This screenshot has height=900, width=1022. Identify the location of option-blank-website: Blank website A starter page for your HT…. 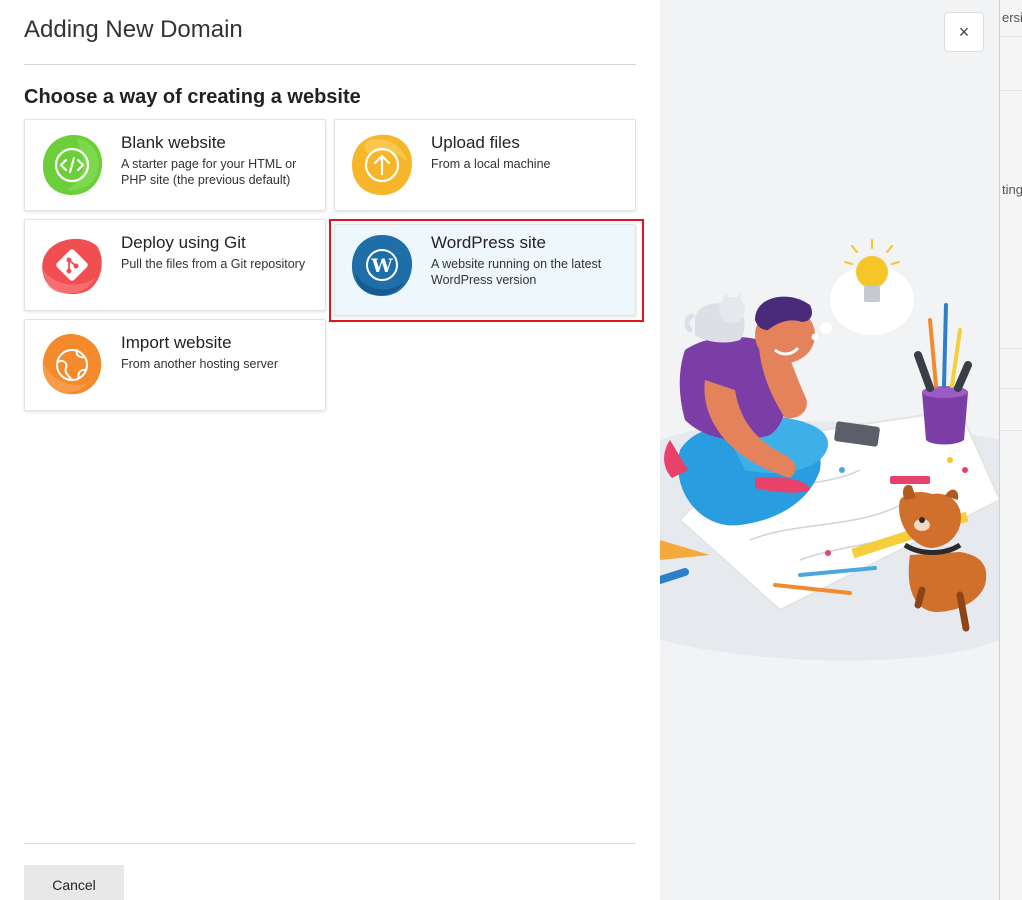
(175, 165).